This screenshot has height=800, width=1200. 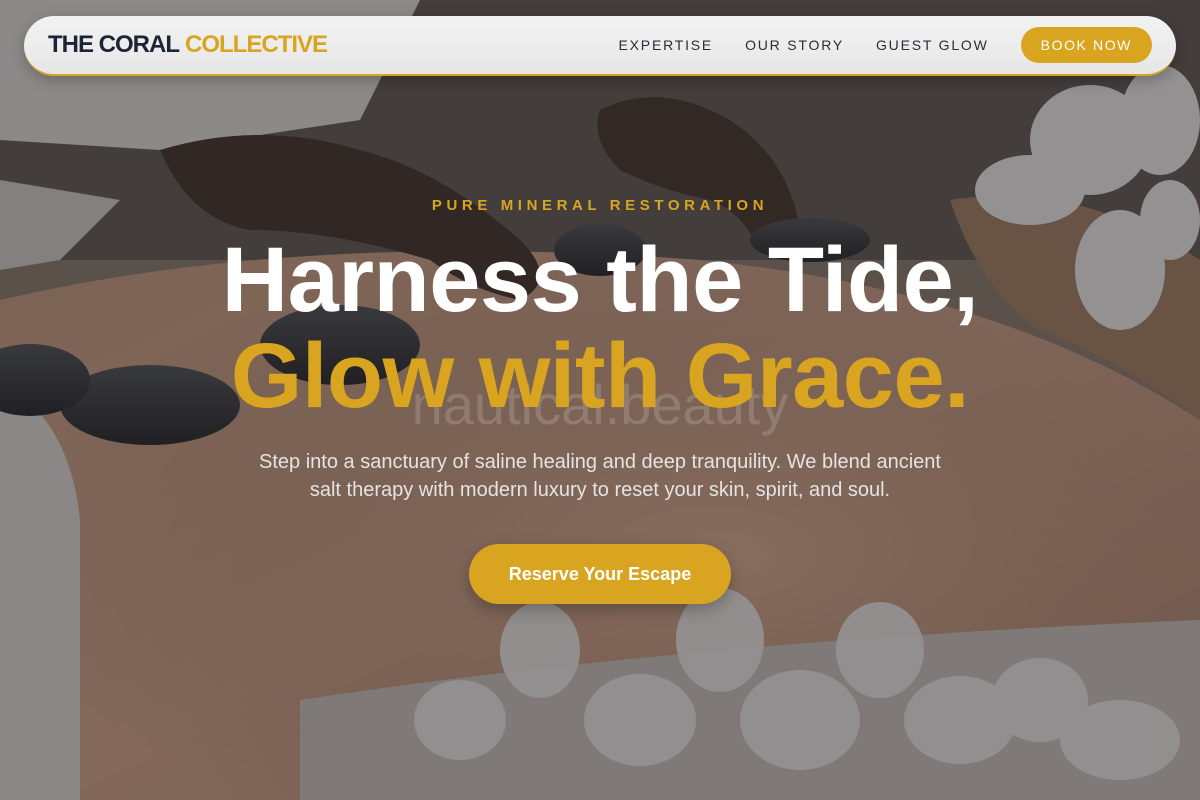 What do you see at coordinates (666, 45) in the screenshot?
I see `nav-link-expertise: EXPERTISE` at bounding box center [666, 45].